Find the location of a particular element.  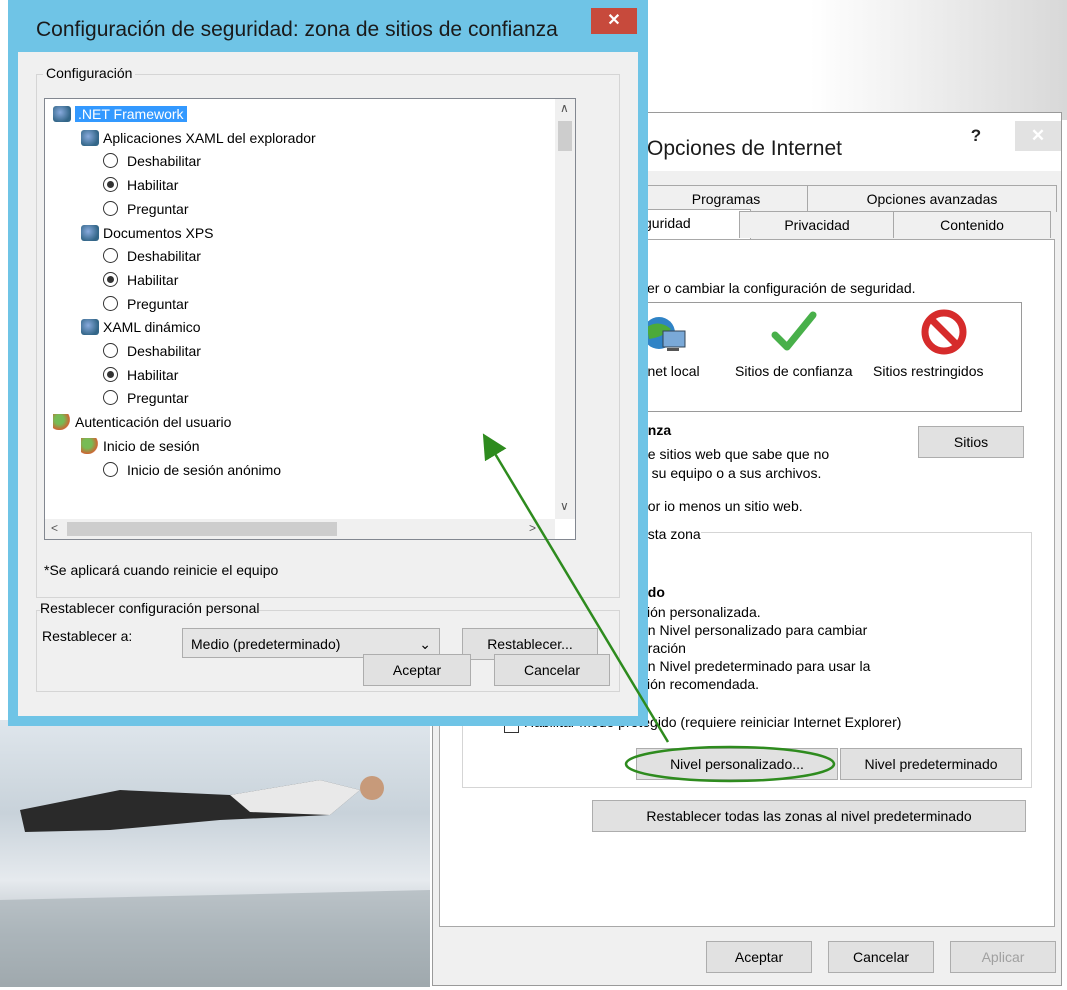

annotation-arrow is located at coordinates (576, 588).